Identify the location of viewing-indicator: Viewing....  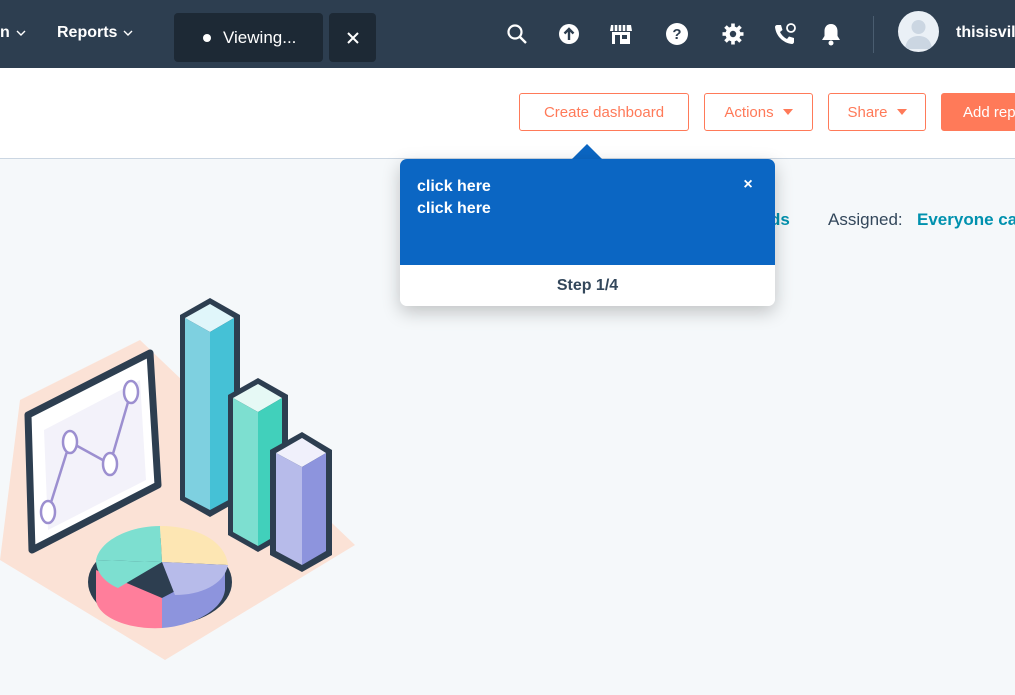
(248, 37).